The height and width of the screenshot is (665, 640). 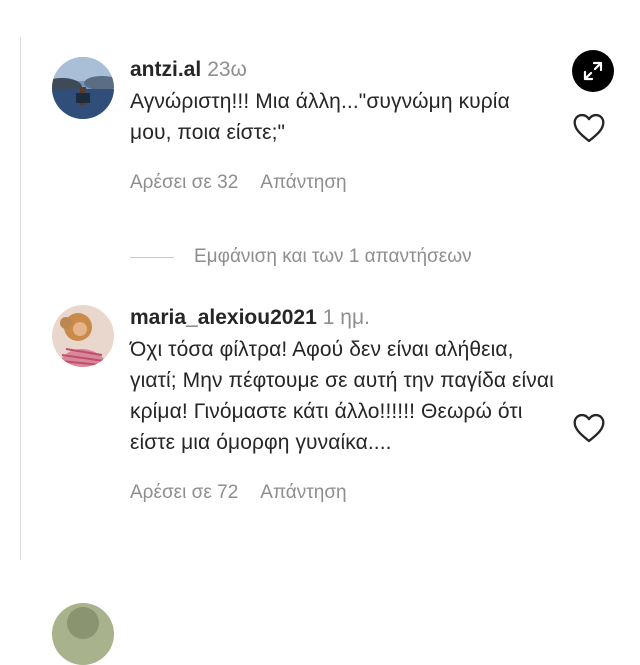 I want to click on comment-actions: Αρέσει σε 32 Απάντηση, so click(x=340, y=183).